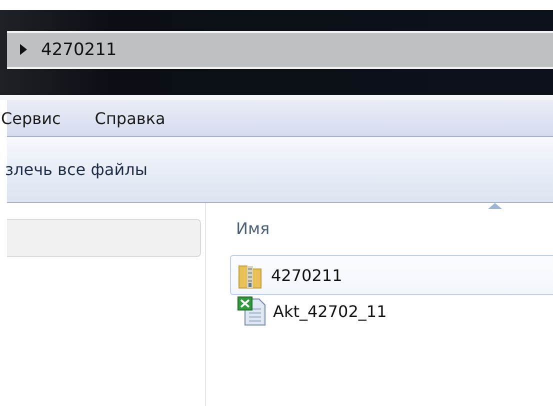 This screenshot has height=406, width=553. What do you see at coordinates (306, 275) in the screenshot?
I see `file-name: 4270211` at bounding box center [306, 275].